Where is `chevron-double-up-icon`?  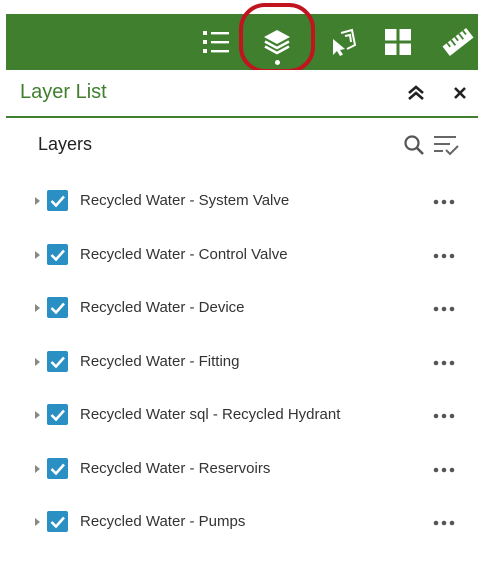 chevron-double-up-icon is located at coordinates (416, 92).